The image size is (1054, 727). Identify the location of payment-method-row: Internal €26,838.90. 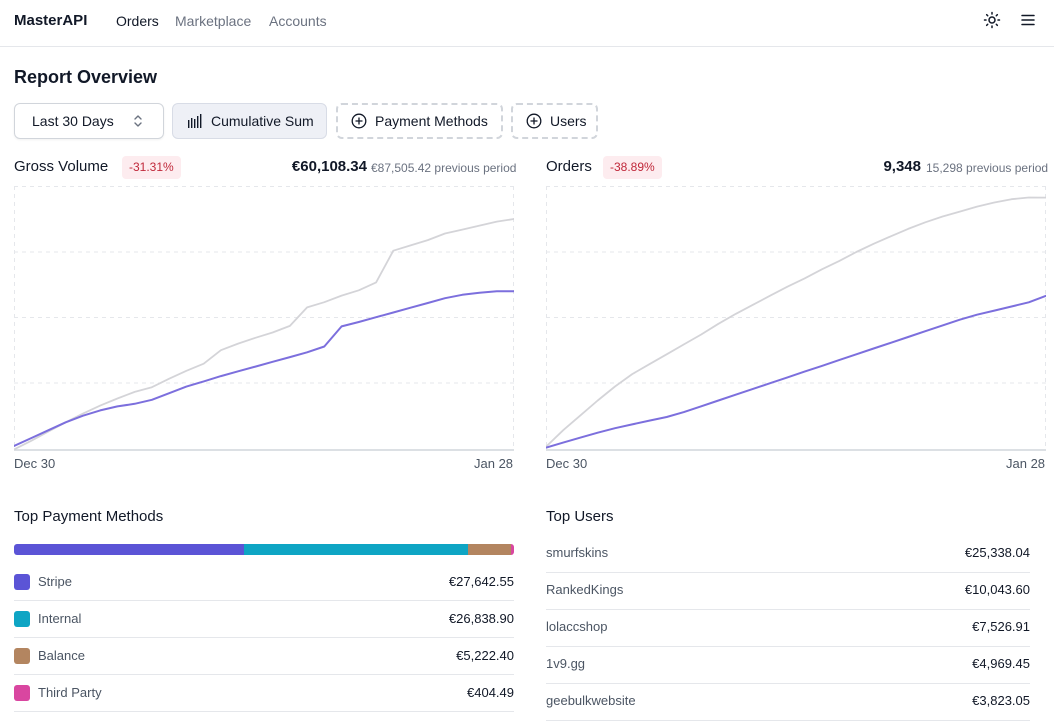
(264, 619).